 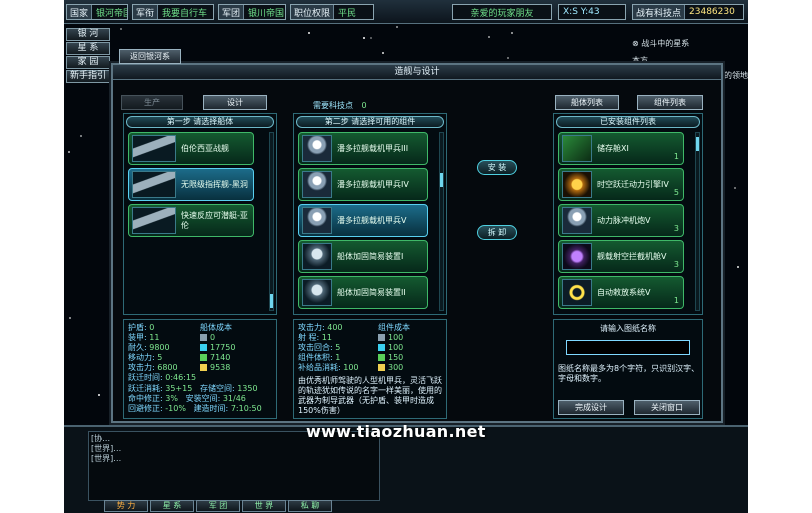 I want to click on stat-value: 11, so click(x=326, y=337).